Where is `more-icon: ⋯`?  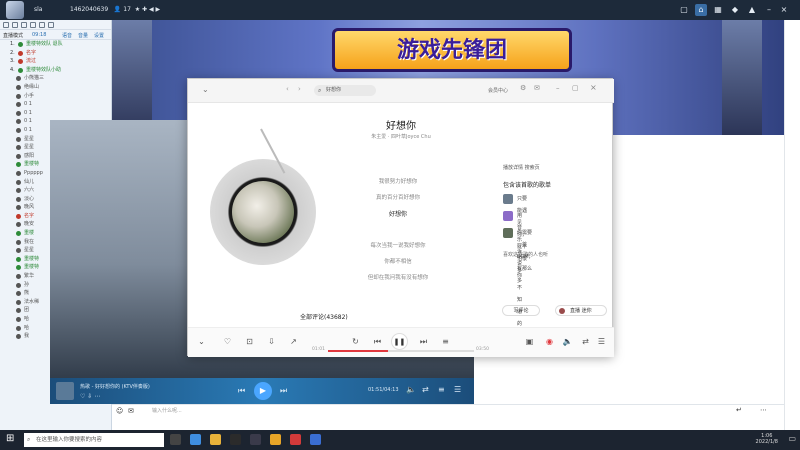
more-icon: ⋯ is located at coordinates (763, 410).